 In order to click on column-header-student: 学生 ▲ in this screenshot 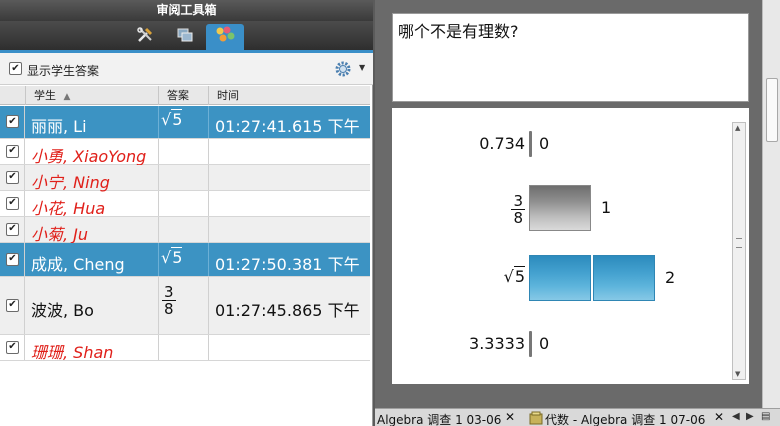, I will do `click(91, 95)`.